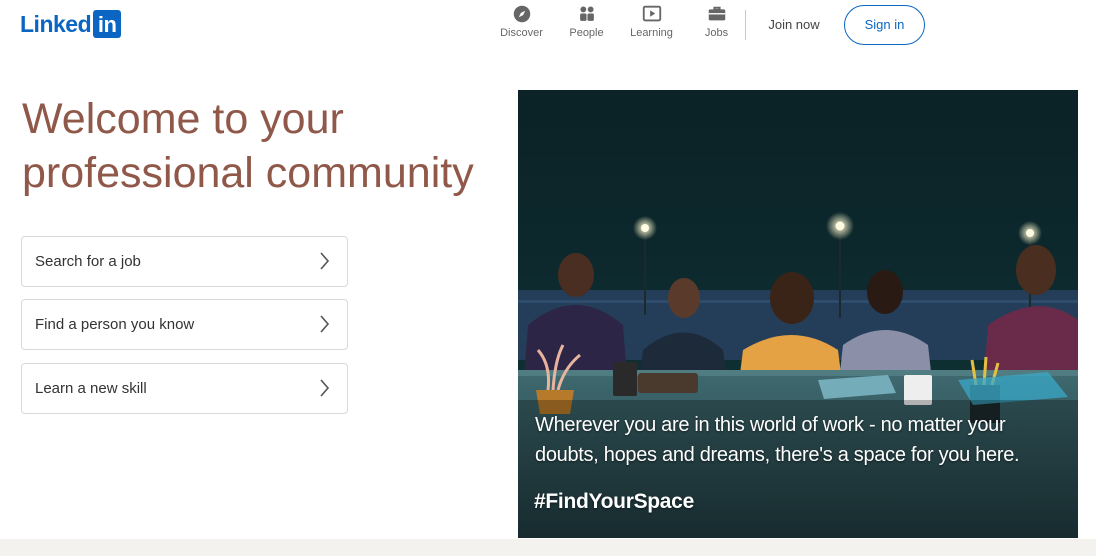 The height and width of the screenshot is (556, 1096). I want to click on join-now-button: Join now, so click(794, 25).